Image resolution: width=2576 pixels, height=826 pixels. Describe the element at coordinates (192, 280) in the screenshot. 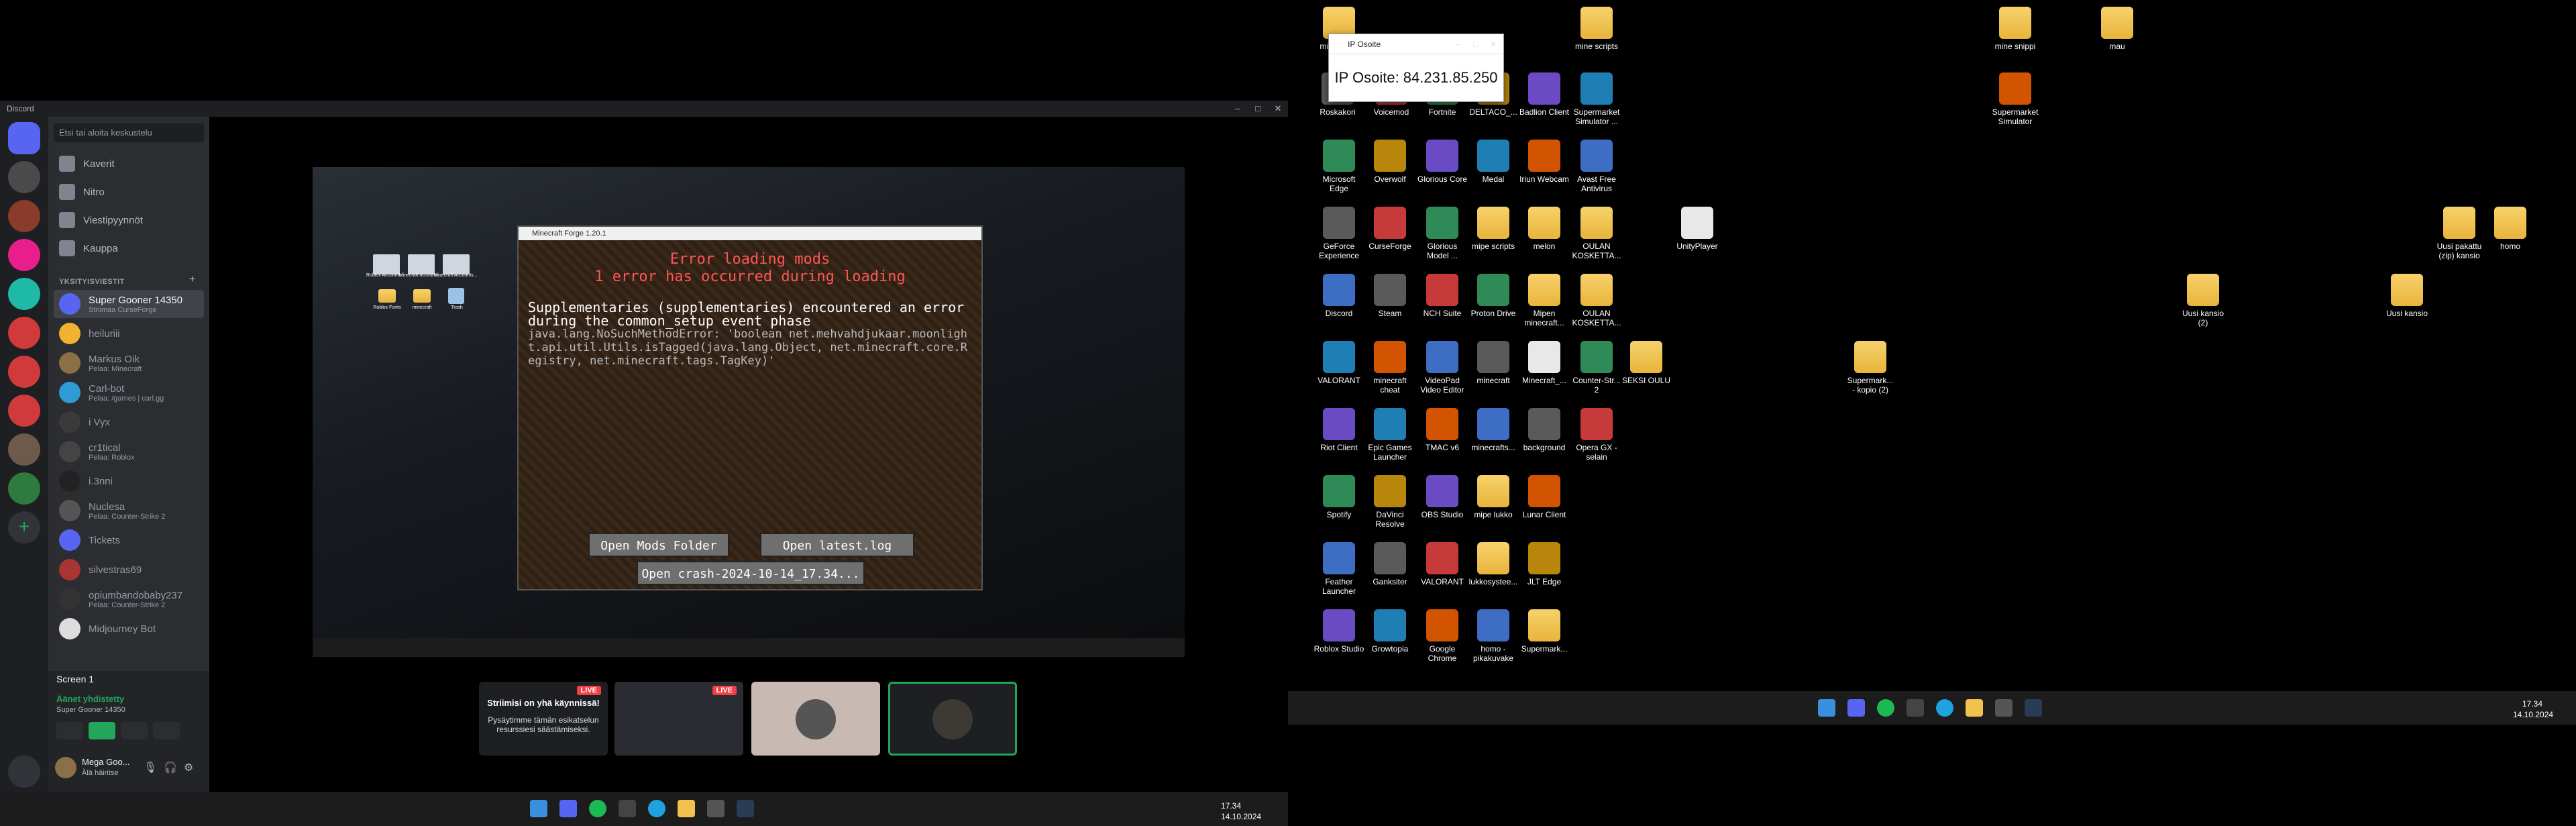

I see `create-dm-button: +` at that location.